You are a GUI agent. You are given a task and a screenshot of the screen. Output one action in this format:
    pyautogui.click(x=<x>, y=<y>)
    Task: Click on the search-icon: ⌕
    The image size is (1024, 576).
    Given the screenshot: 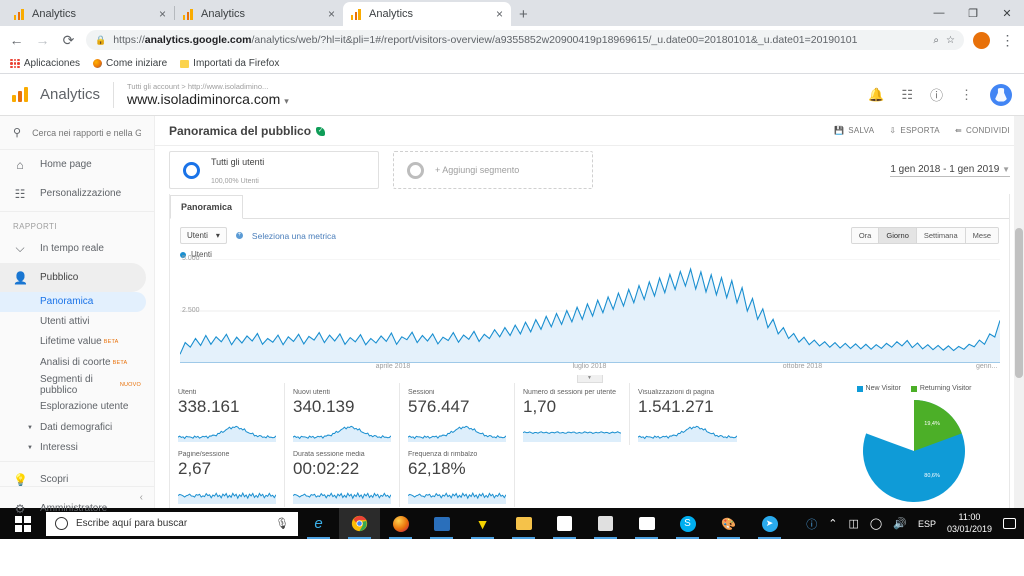 What is the action you would take?
    pyautogui.click(x=936, y=40)
    